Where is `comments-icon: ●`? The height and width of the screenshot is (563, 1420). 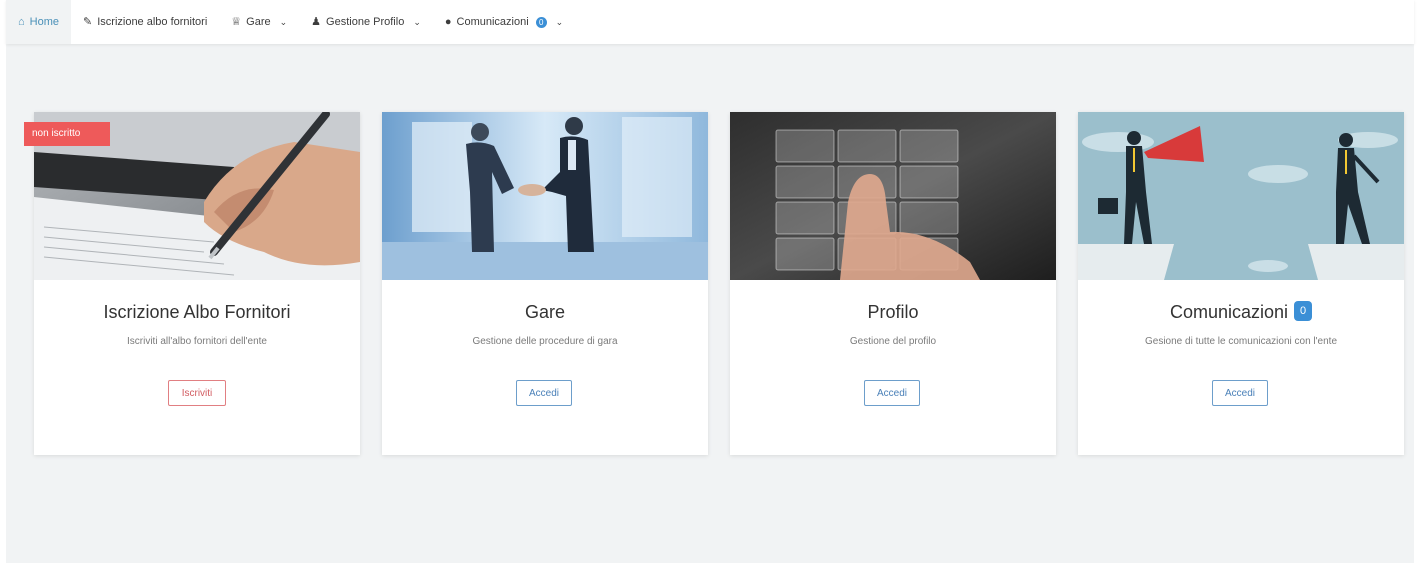
comments-icon: ● is located at coordinates (448, 21).